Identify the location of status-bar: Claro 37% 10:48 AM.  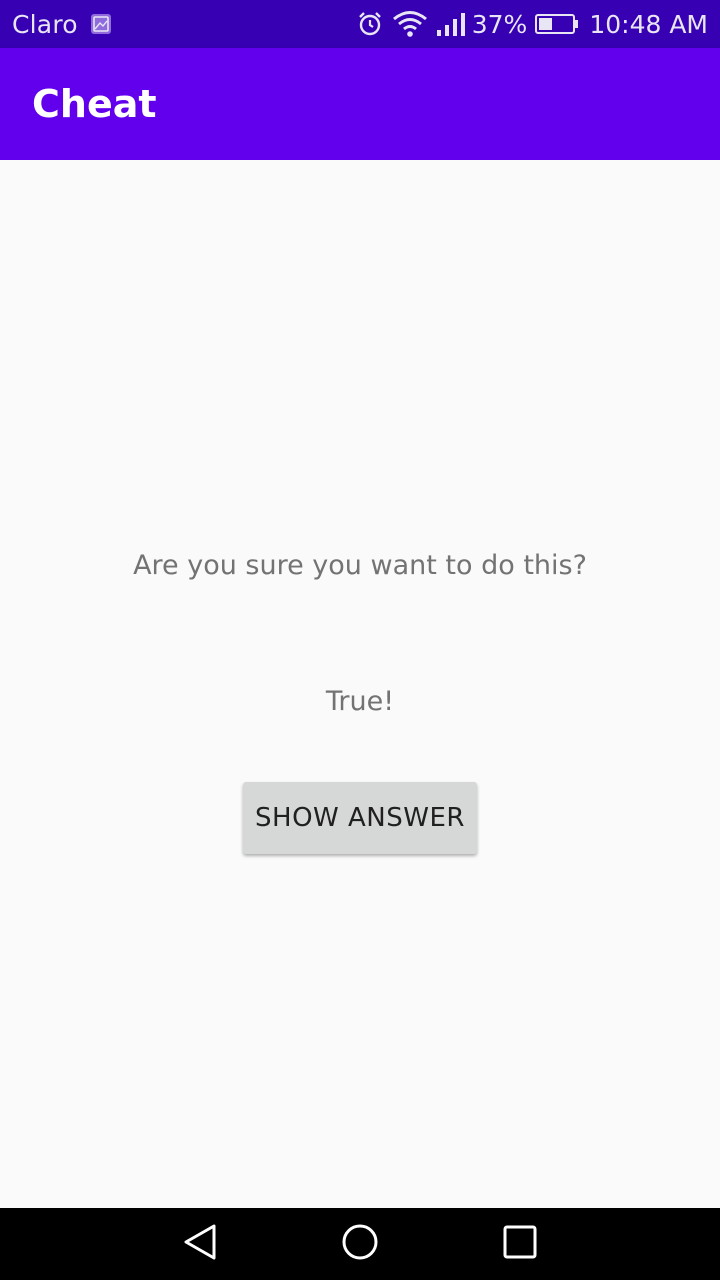
(360, 24).